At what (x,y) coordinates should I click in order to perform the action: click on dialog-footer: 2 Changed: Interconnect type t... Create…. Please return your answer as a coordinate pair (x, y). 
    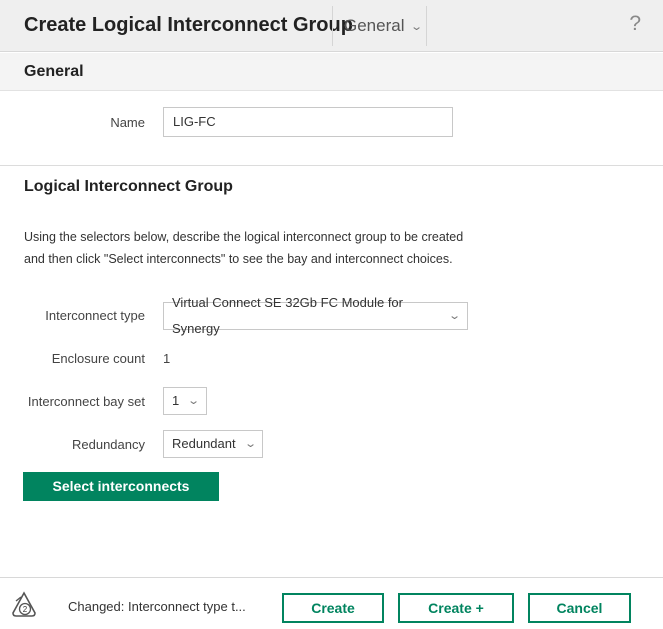
    Looking at the image, I should click on (331, 603).